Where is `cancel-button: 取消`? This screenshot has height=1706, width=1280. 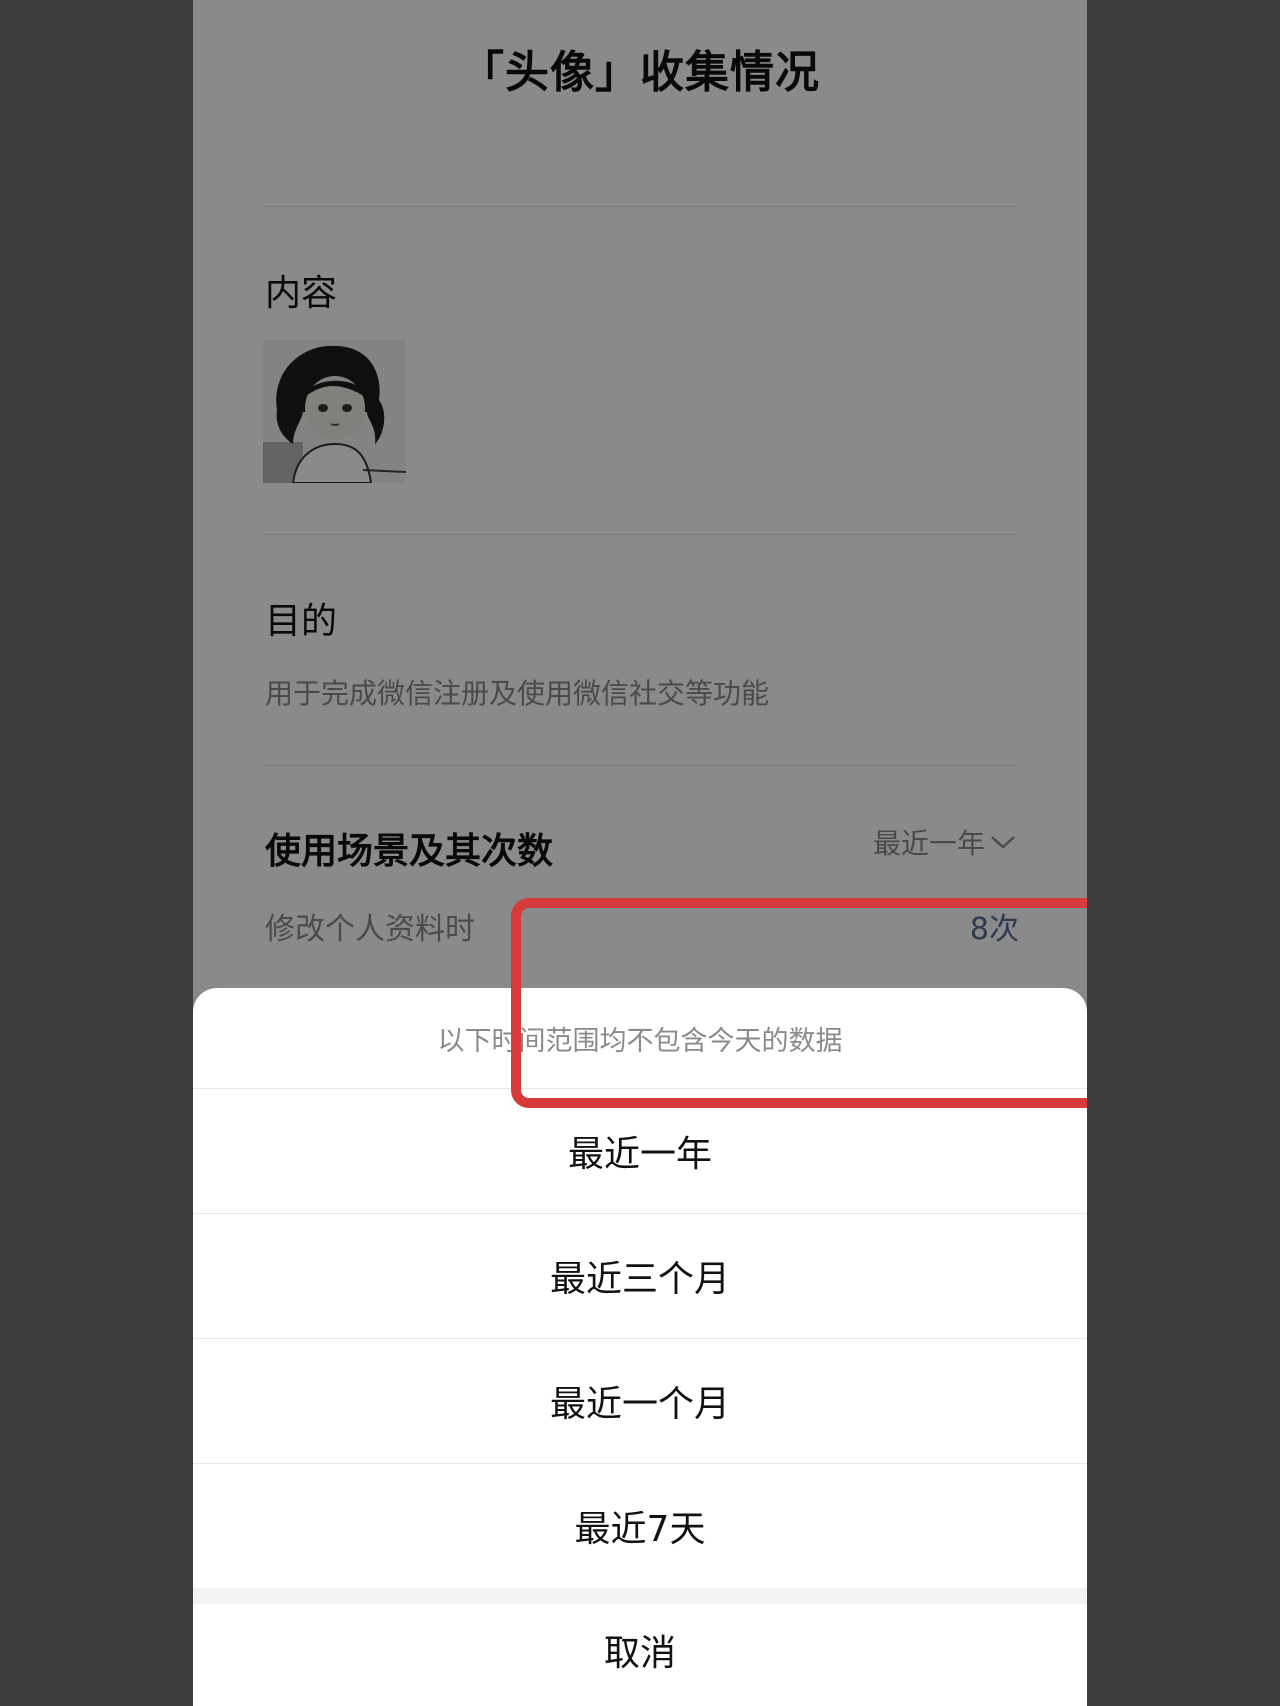
cancel-button: 取消 is located at coordinates (640, 1650).